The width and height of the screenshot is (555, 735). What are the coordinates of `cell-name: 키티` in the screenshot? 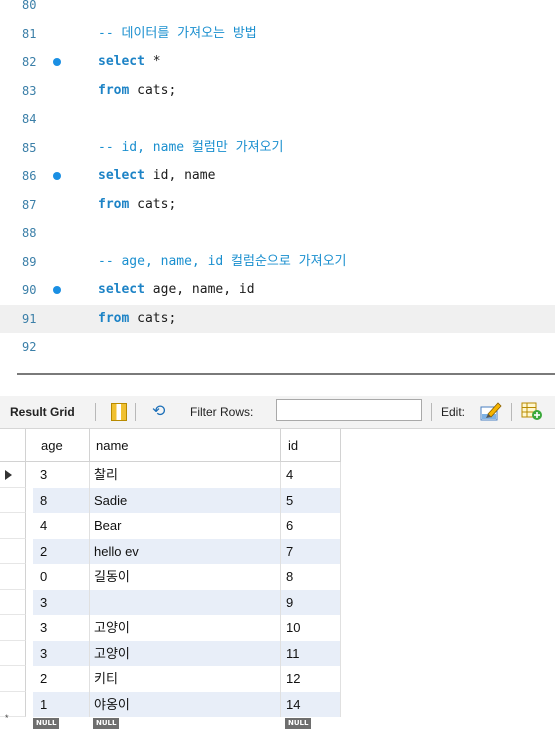 It's located at (185, 679).